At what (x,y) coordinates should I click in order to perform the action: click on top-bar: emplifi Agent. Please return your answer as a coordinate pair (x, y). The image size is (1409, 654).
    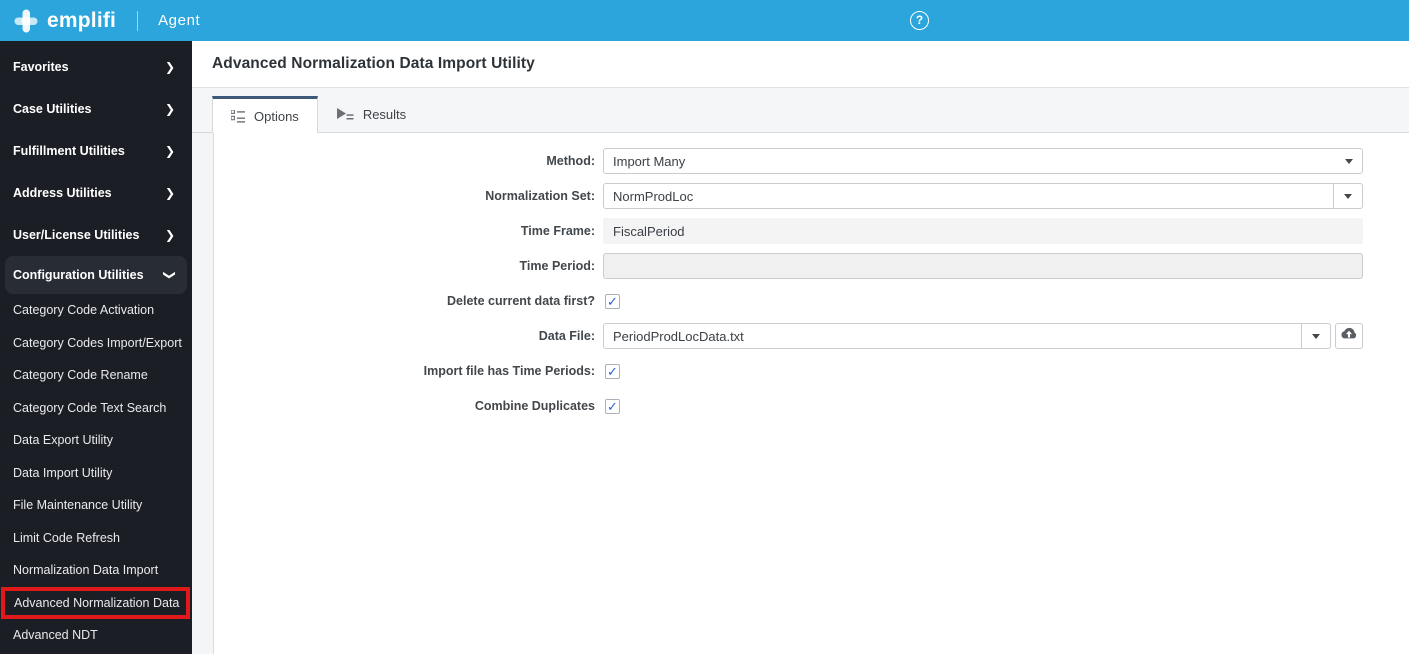
    Looking at the image, I should click on (704, 20).